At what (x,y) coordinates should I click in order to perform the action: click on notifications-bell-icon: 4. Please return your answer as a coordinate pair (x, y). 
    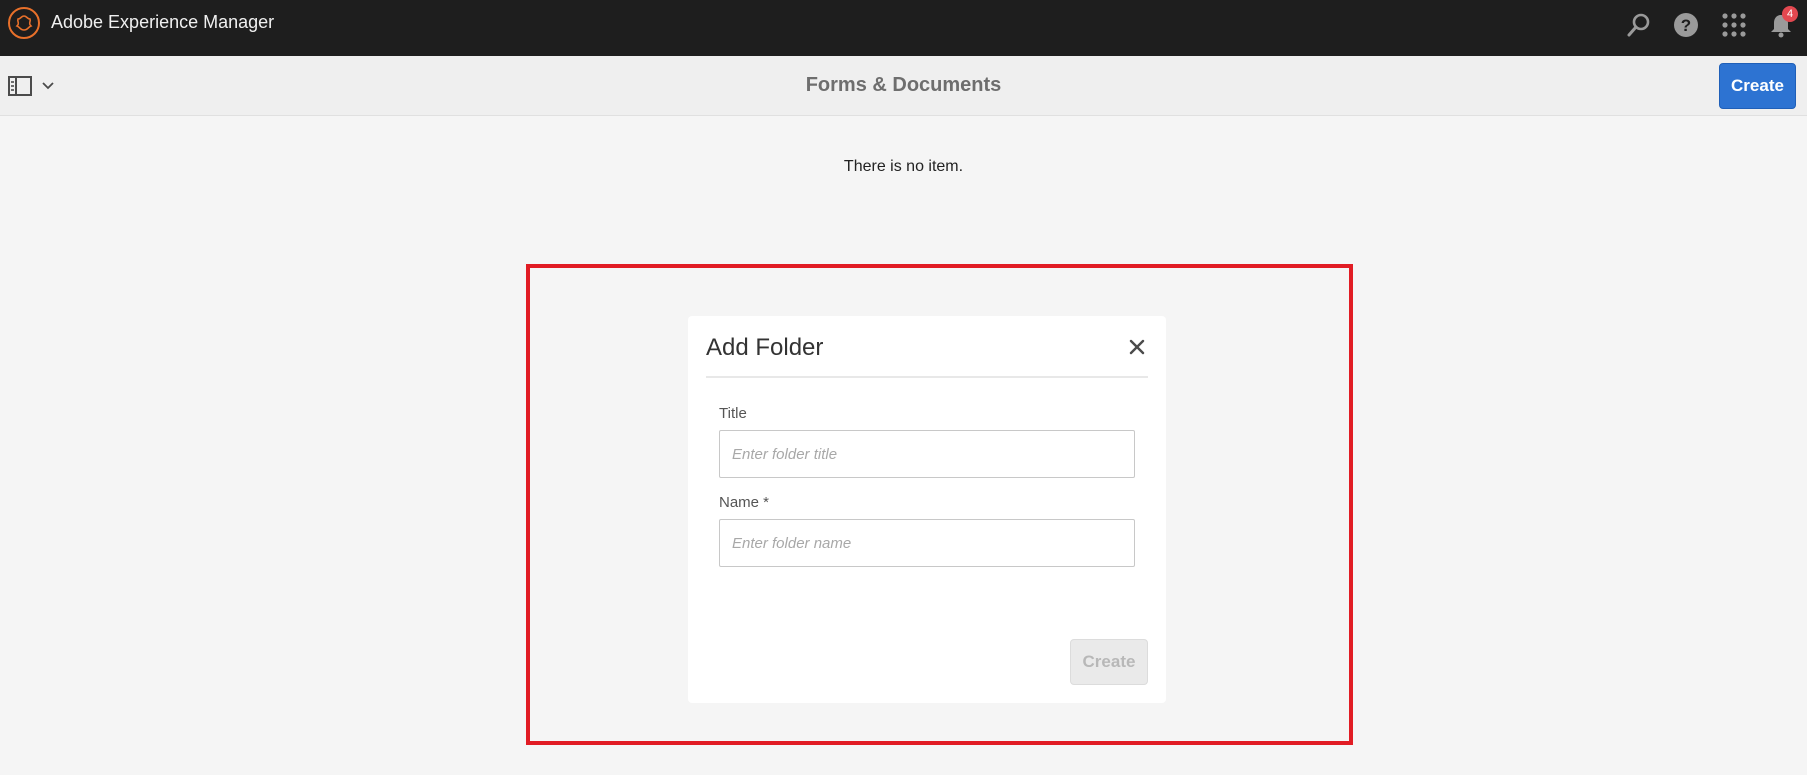
    Looking at the image, I should click on (1782, 23).